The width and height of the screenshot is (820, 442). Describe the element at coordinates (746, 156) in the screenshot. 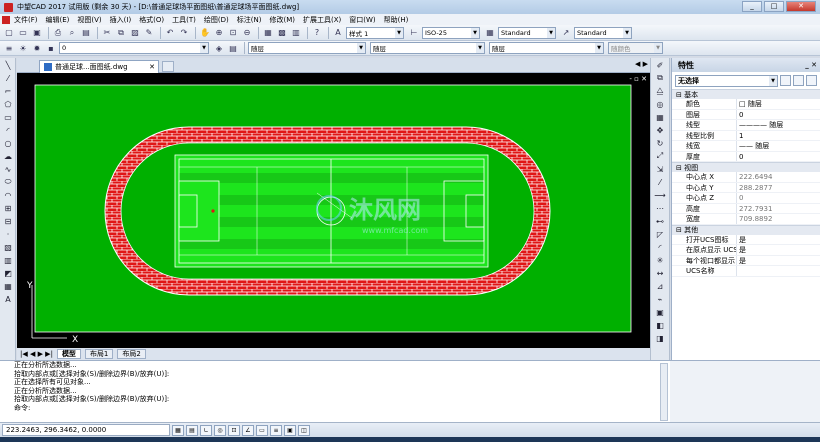

I see `prop-row-thickness: 厚度 0` at that location.